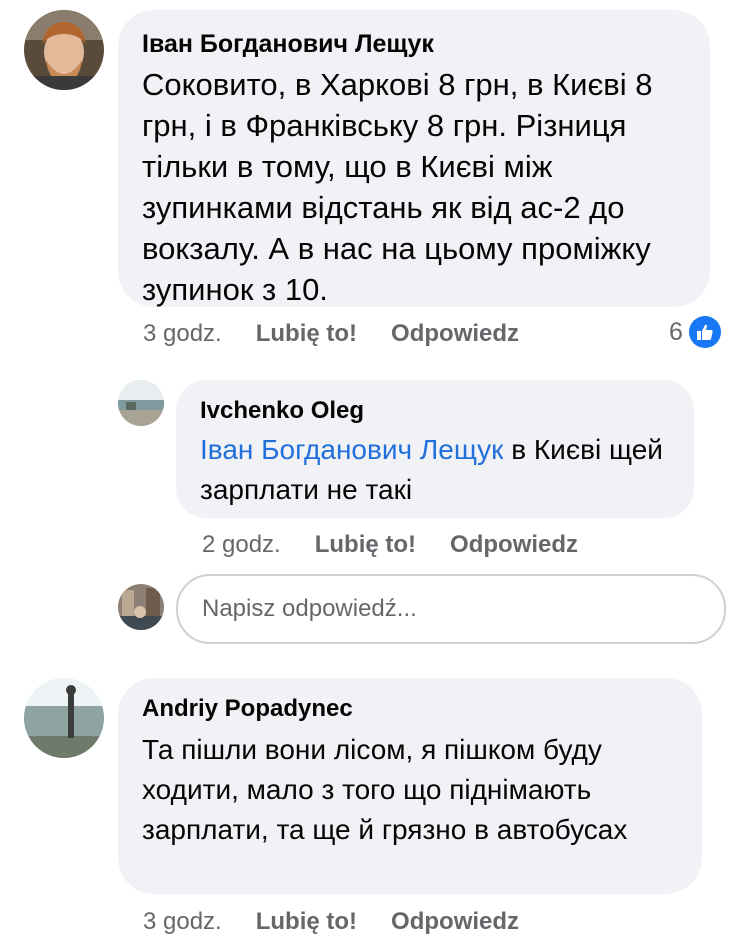 The width and height of the screenshot is (750, 937). What do you see at coordinates (410, 709) in the screenshot?
I see `comment-author: Andriy Popadynec` at bounding box center [410, 709].